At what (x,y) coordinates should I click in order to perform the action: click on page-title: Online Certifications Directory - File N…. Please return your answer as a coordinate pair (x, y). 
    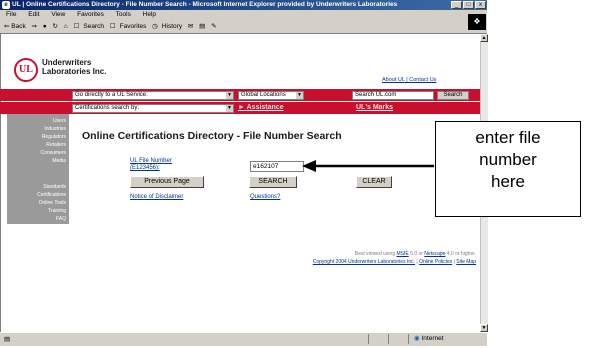
    Looking at the image, I should click on (212, 136).